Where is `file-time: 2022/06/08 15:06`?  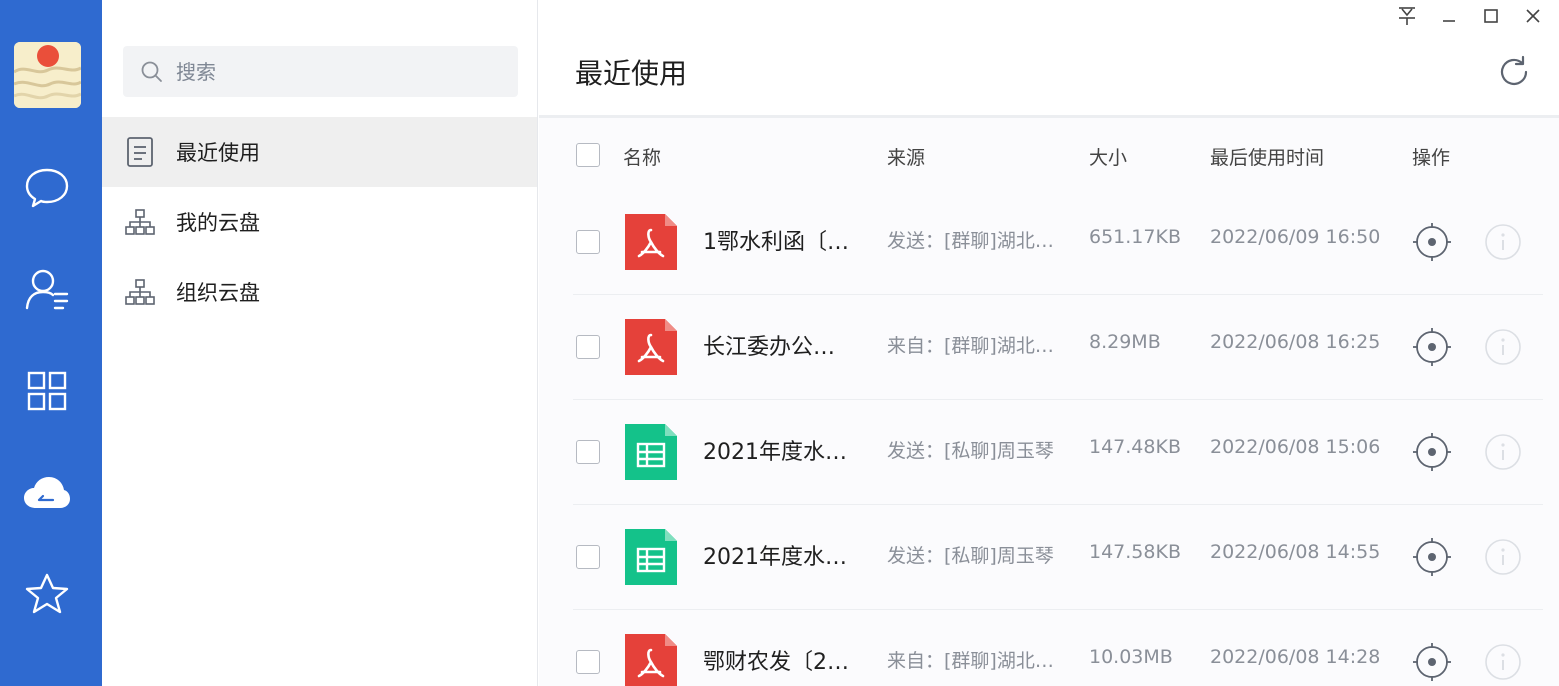 file-time: 2022/06/08 15:06 is located at coordinates (1295, 447).